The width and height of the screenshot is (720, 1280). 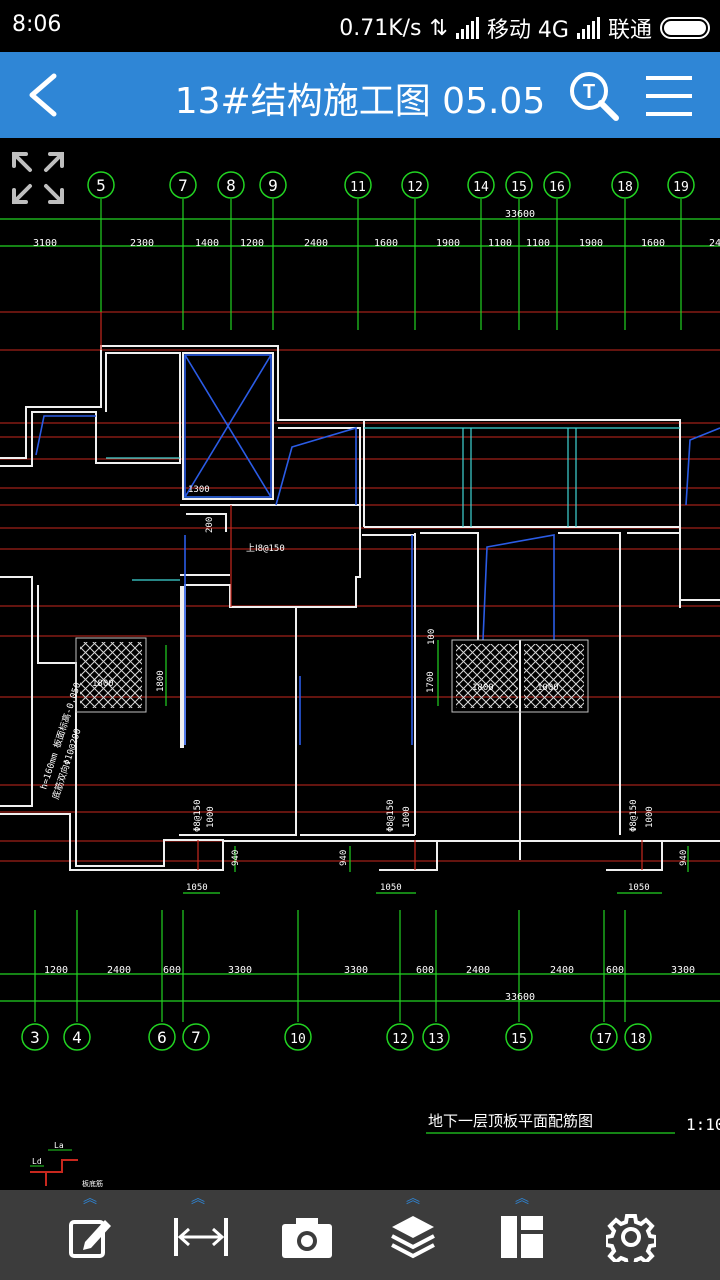 I want to click on dim-top: 2300, so click(x=142, y=243).